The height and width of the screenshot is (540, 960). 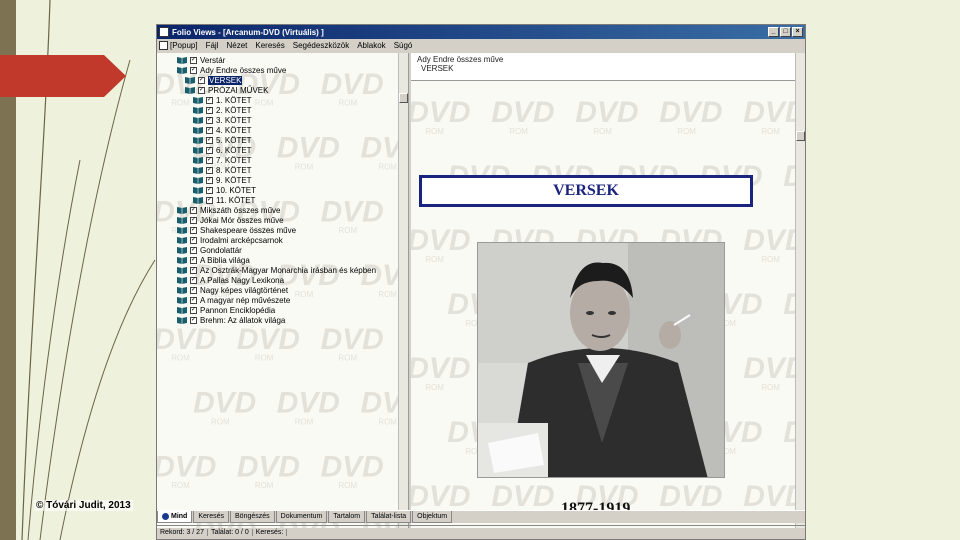 I want to click on tab-kereses: Keresés, so click(x=211, y=517).